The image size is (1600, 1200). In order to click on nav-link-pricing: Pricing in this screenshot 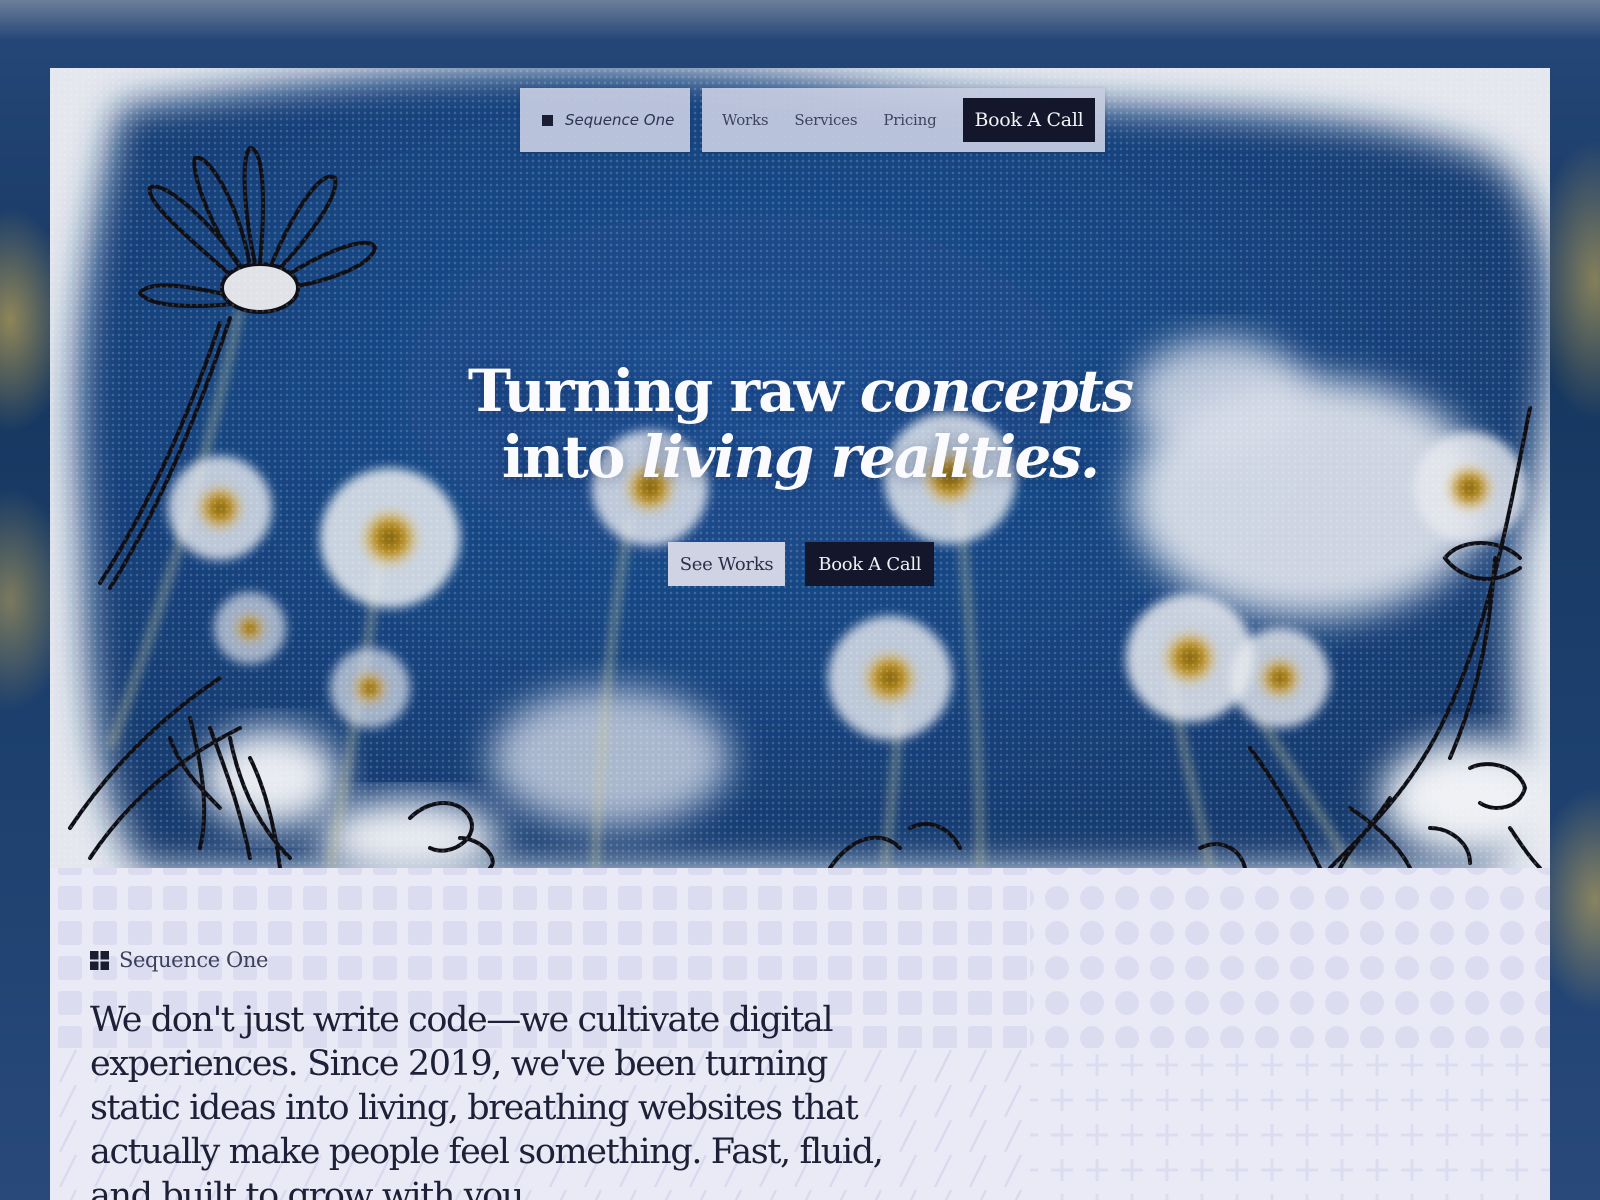, I will do `click(909, 120)`.